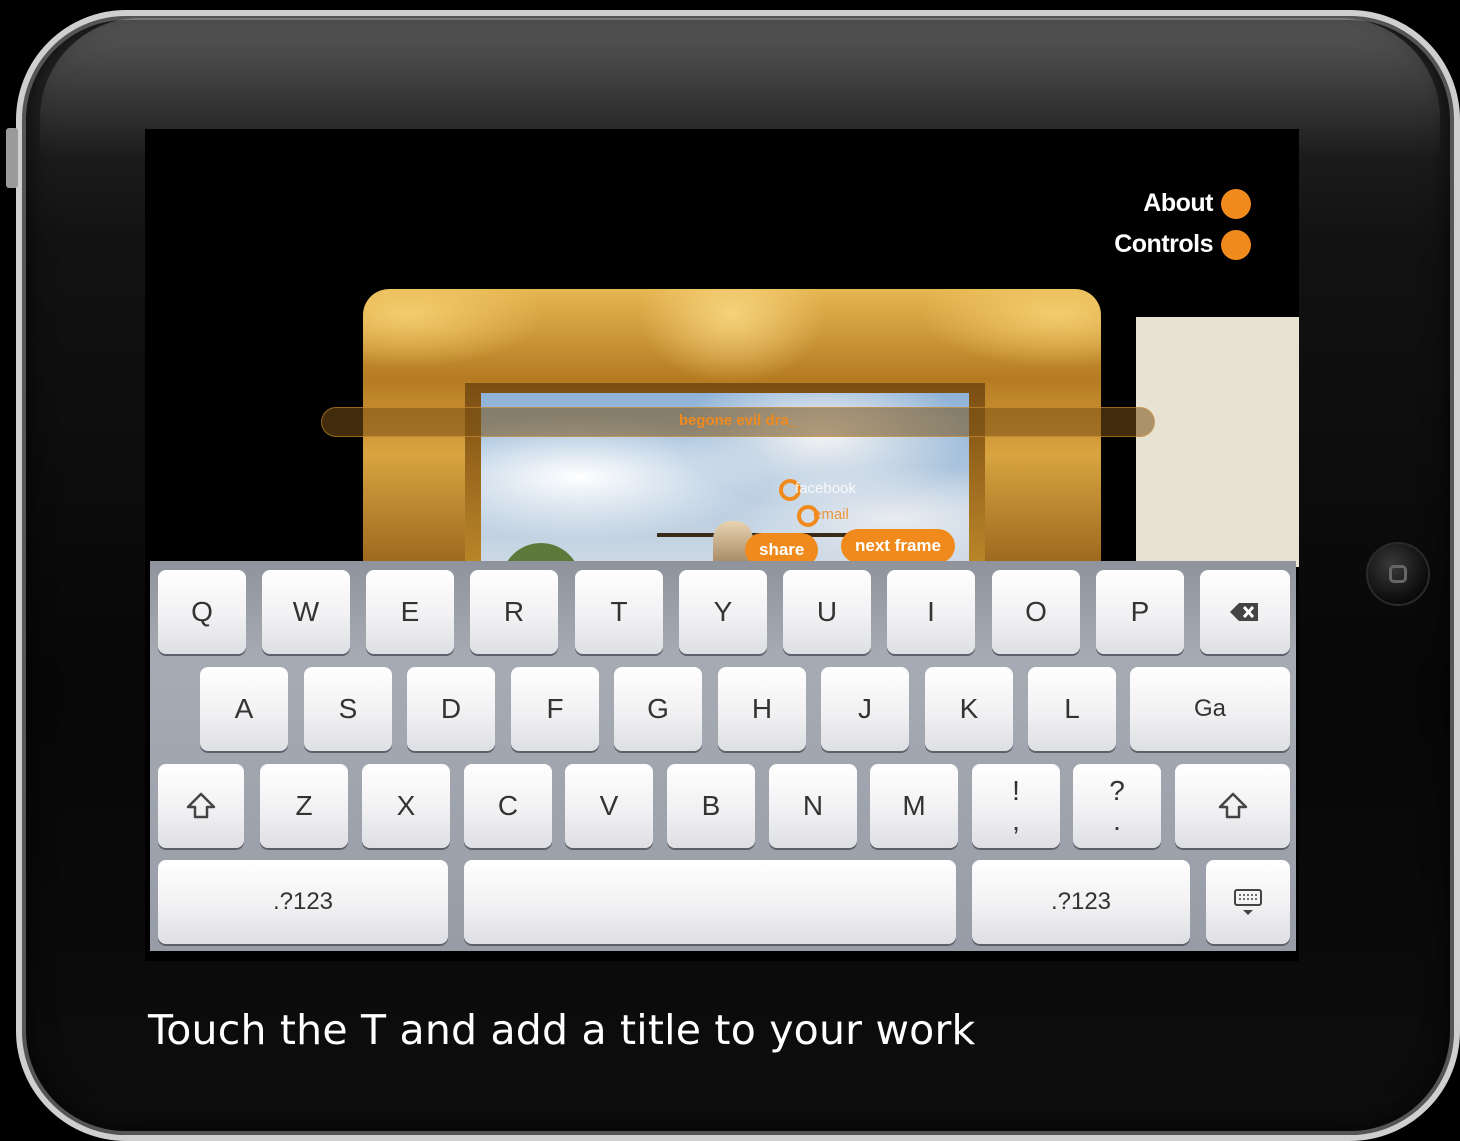 The width and height of the screenshot is (1460, 1141). Describe the element at coordinates (12, 158) in the screenshot. I see `side-button` at that location.